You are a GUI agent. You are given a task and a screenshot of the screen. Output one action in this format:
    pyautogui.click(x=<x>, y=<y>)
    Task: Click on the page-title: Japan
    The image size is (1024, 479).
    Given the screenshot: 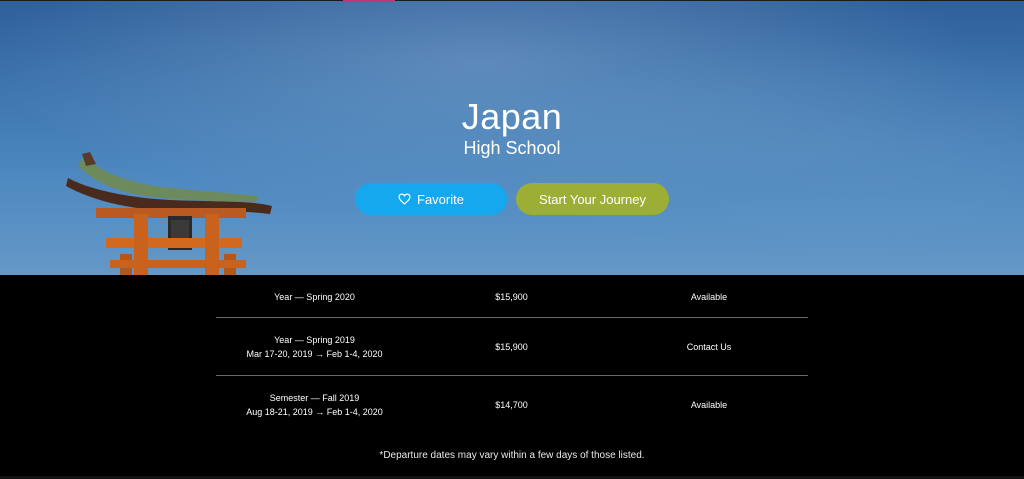 What is the action you would take?
    pyautogui.click(x=512, y=116)
    